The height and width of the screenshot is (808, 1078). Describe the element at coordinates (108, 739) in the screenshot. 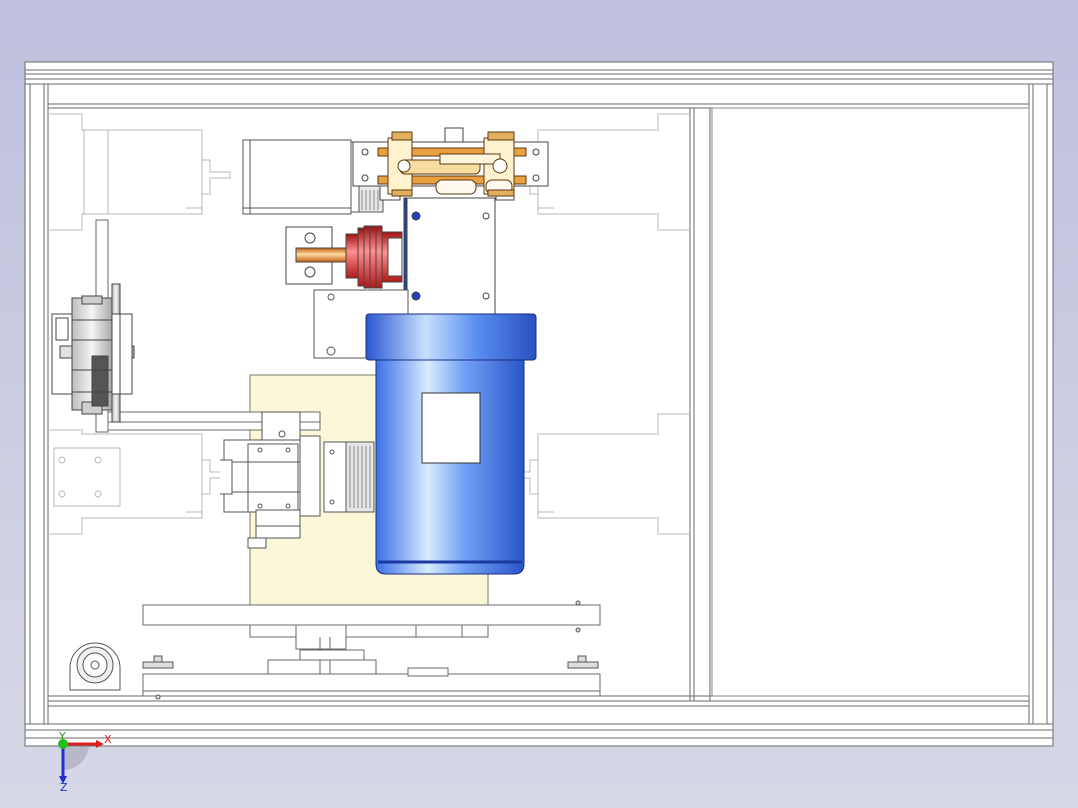

I see `x-axis-label: X` at that location.